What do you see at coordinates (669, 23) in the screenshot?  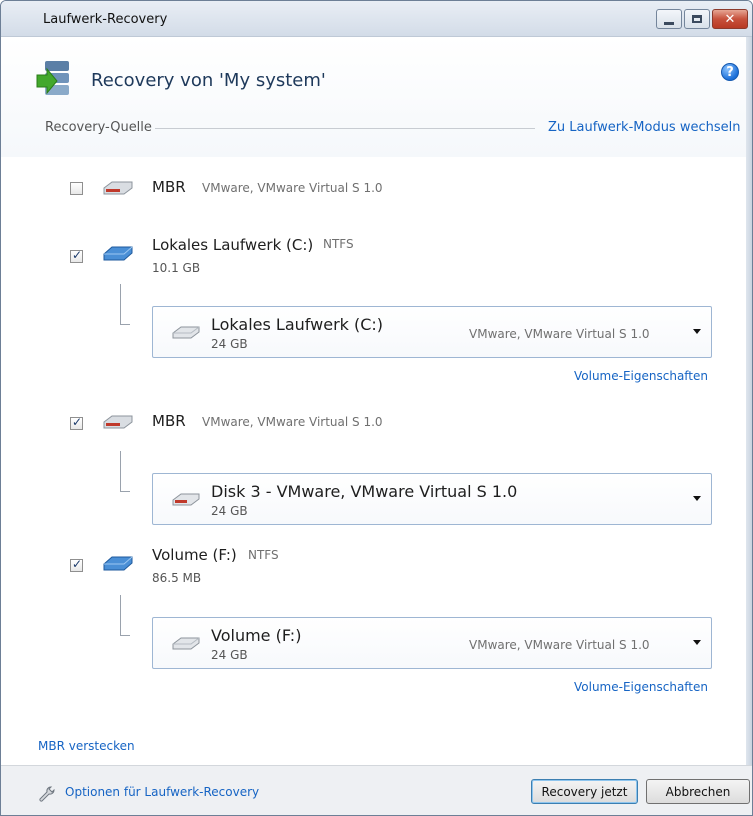 I see `minimize-icon` at bounding box center [669, 23].